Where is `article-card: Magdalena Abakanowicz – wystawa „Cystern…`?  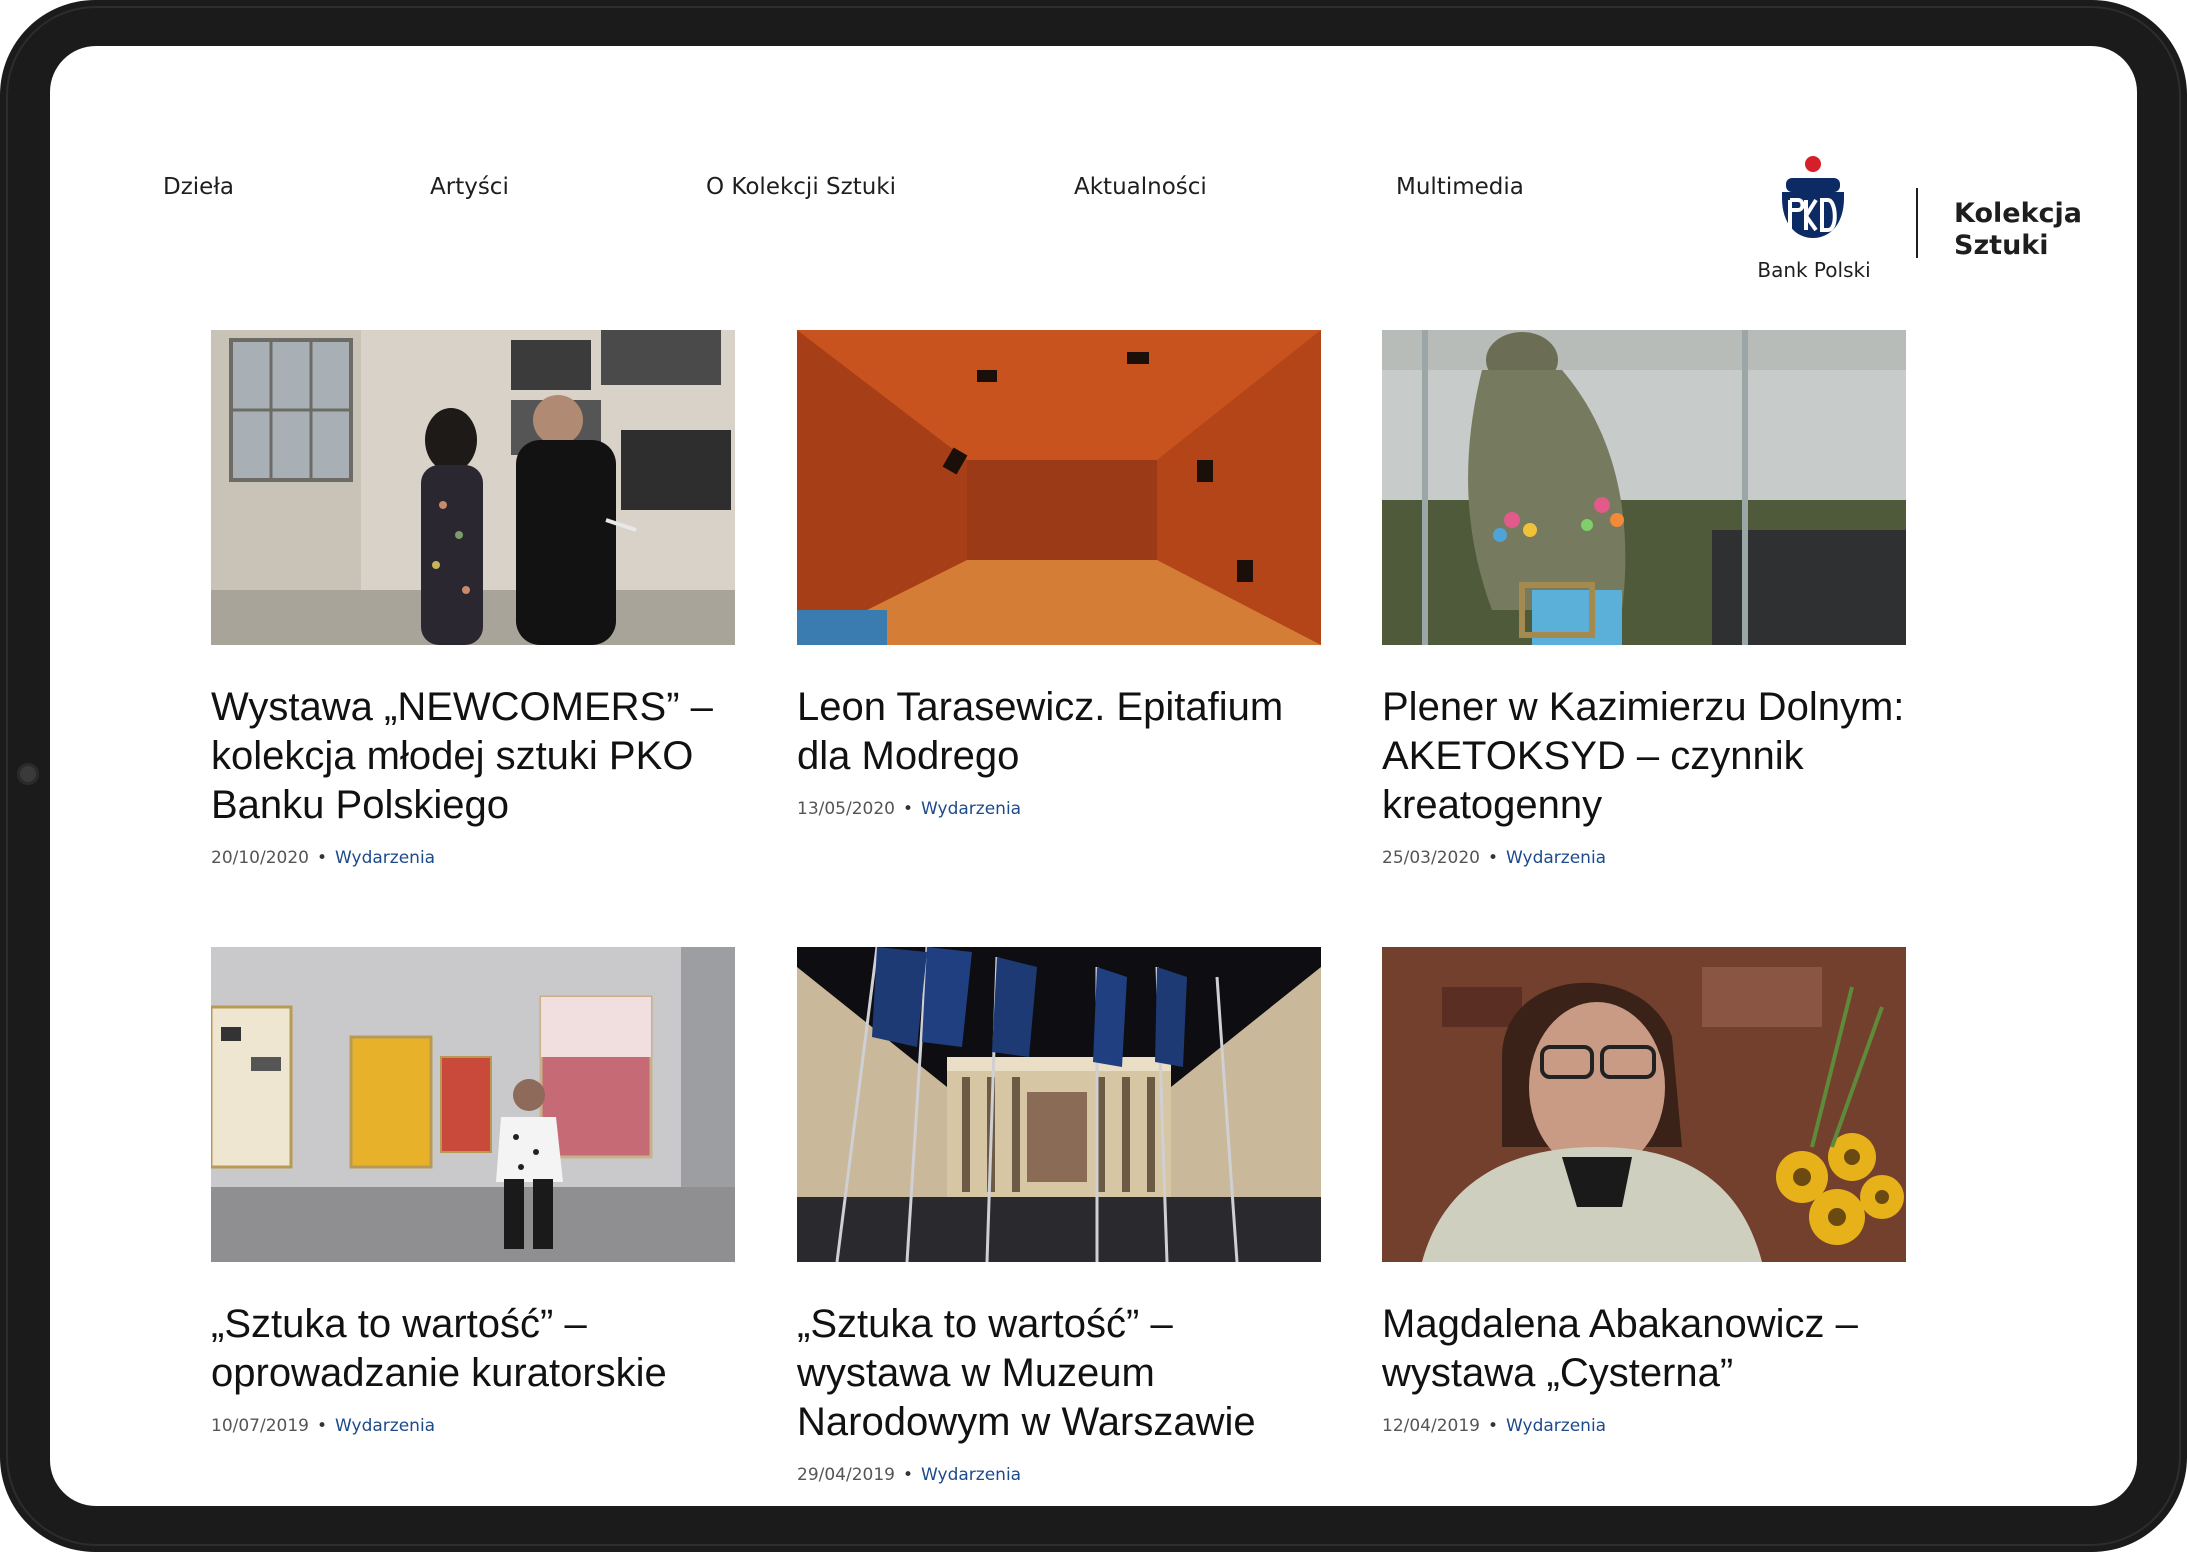
article-card: Magdalena Abakanowicz – wystawa „Cystern… is located at coordinates (1644, 1191).